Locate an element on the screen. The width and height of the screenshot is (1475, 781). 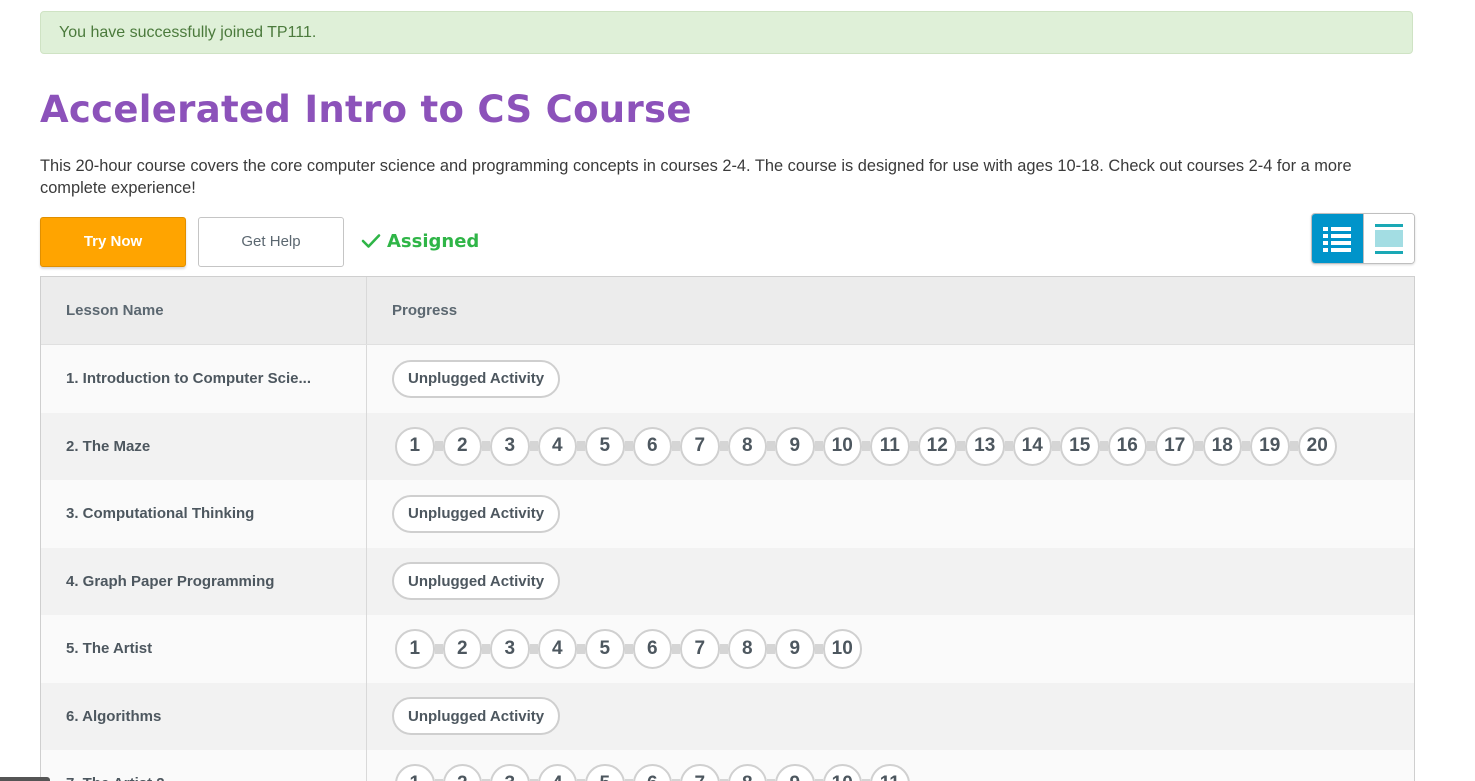
level-bubble-wrap: 18 is located at coordinates (1218, 446).